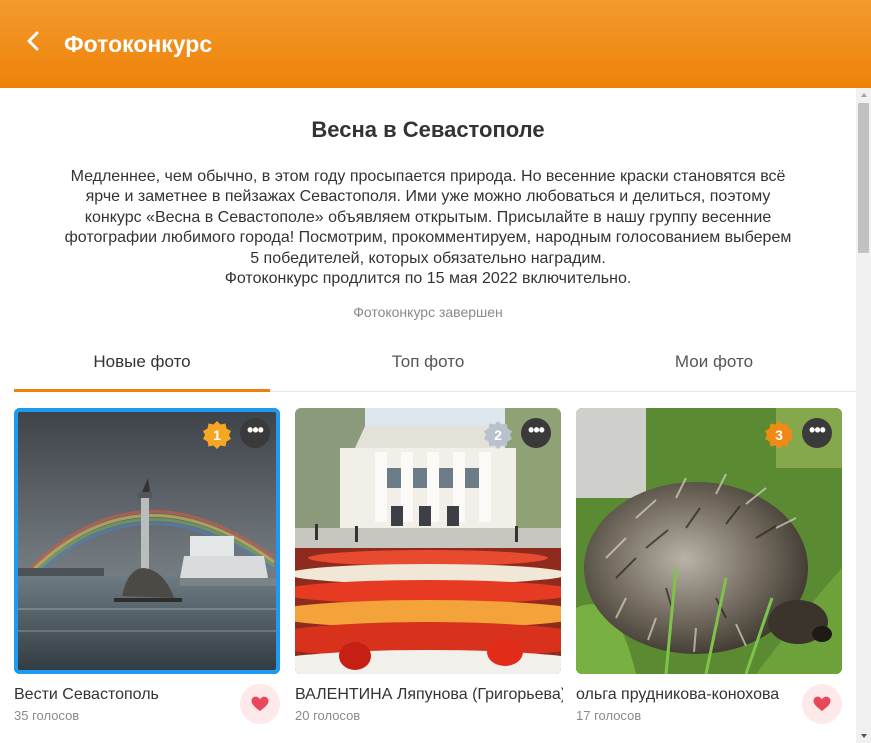  Describe the element at coordinates (714, 364) in the screenshot. I see `tab-my-photos: Мои фото` at that location.